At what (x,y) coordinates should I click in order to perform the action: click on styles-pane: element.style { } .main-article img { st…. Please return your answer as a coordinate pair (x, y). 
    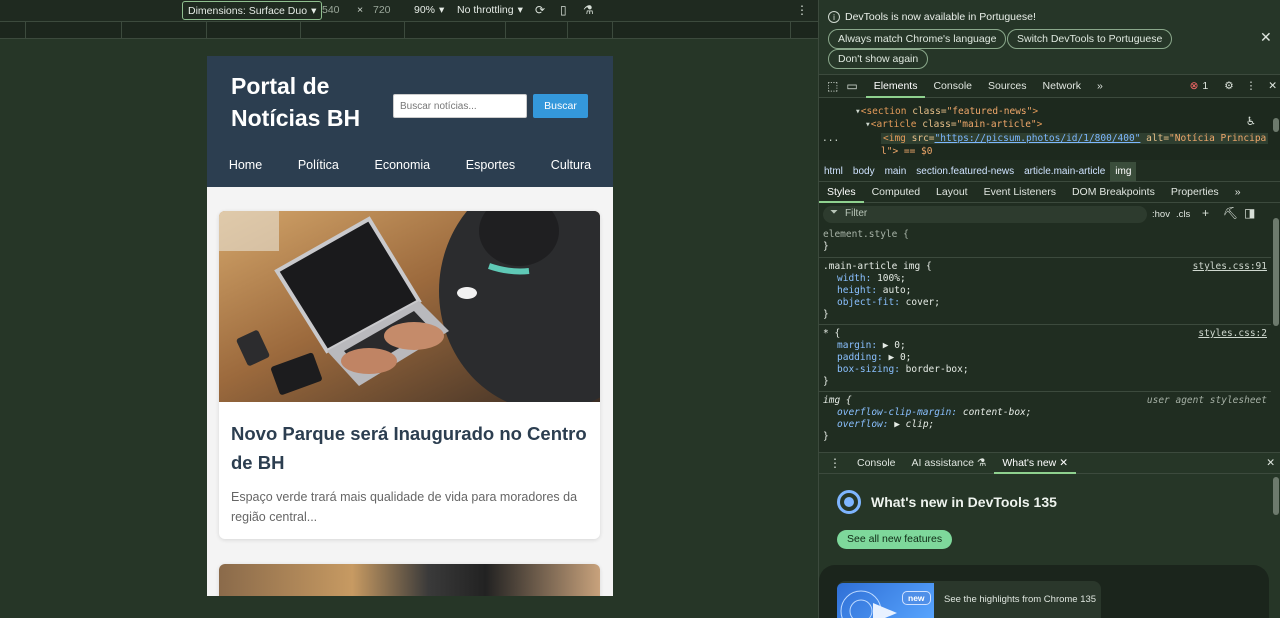
    Looking at the image, I should click on (1045, 338).